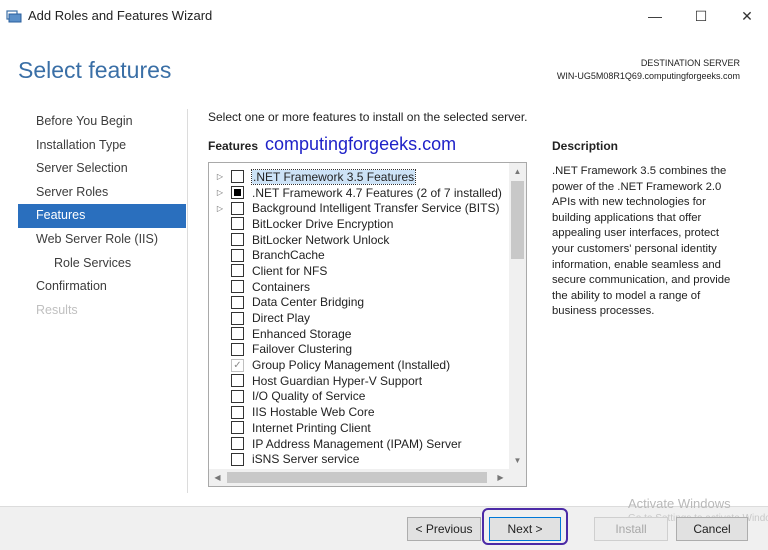 The width and height of the screenshot is (768, 550). Describe the element at coordinates (357, 477) in the screenshot. I see `horizontal-scroll-thumb` at that location.